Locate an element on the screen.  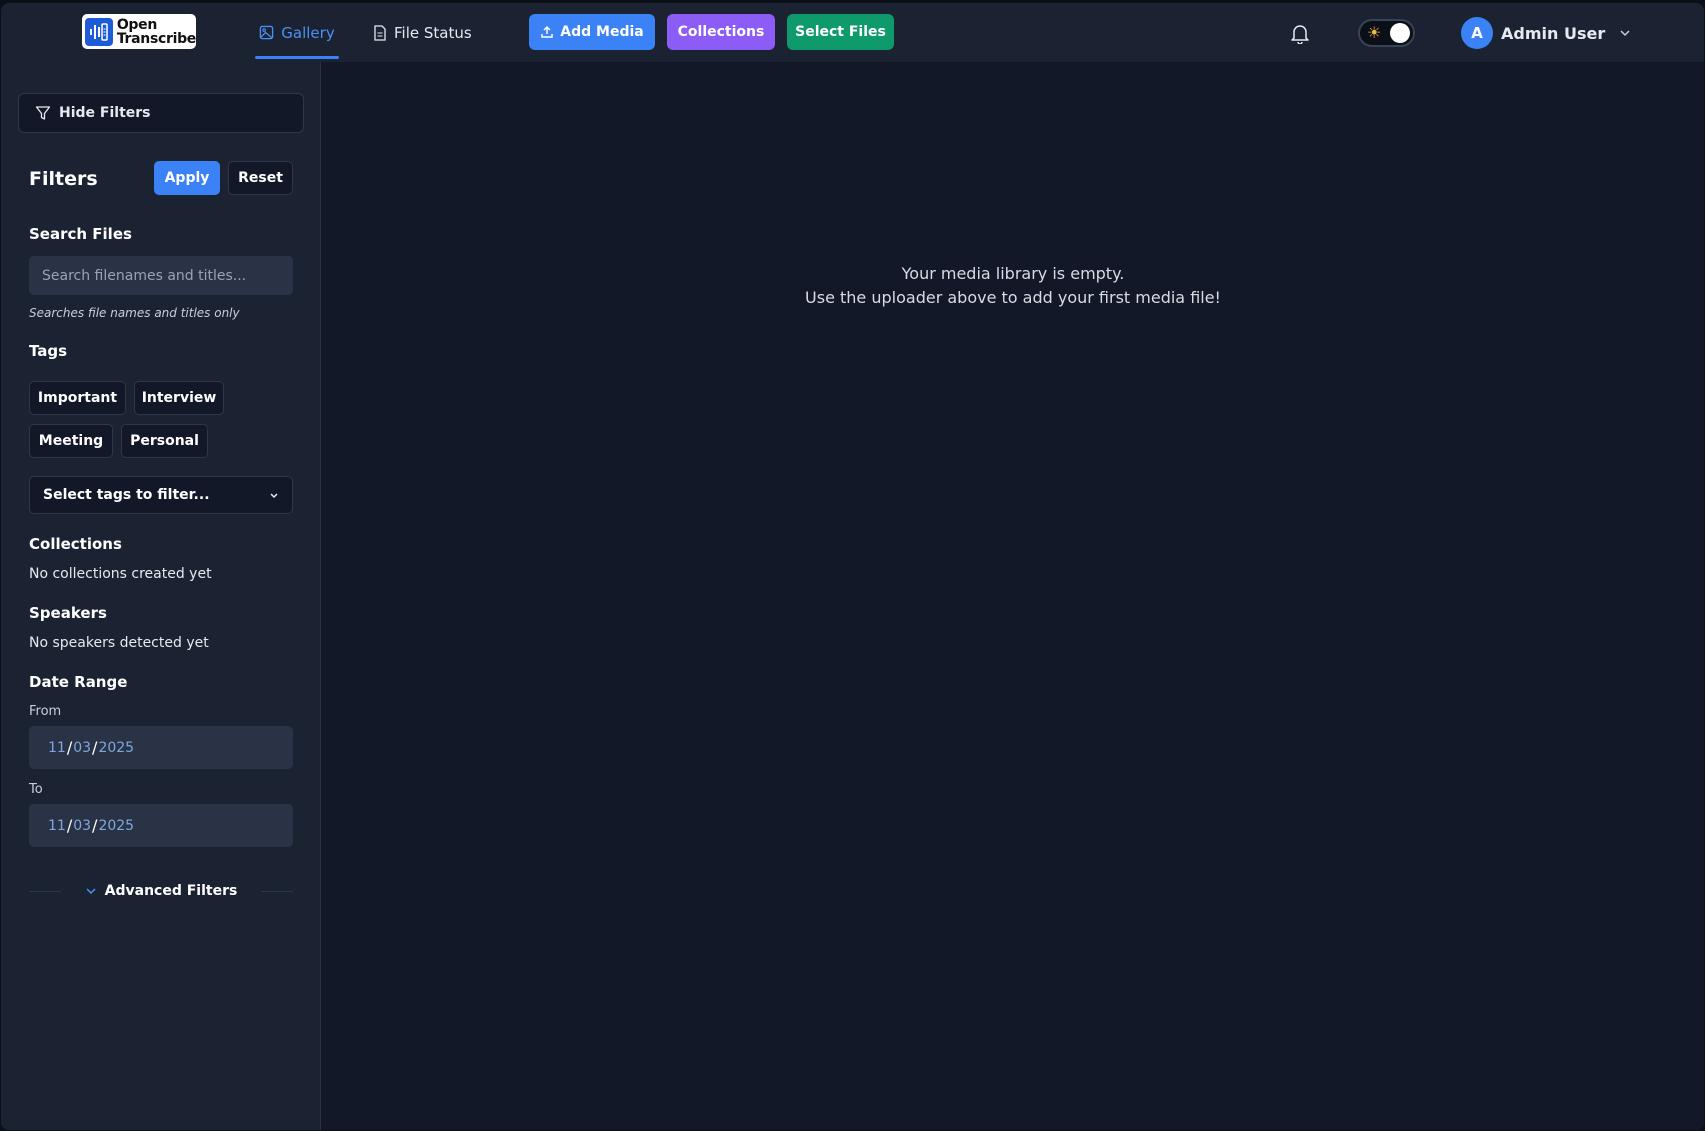
add-media-button: Add Media is located at coordinates (592, 32).